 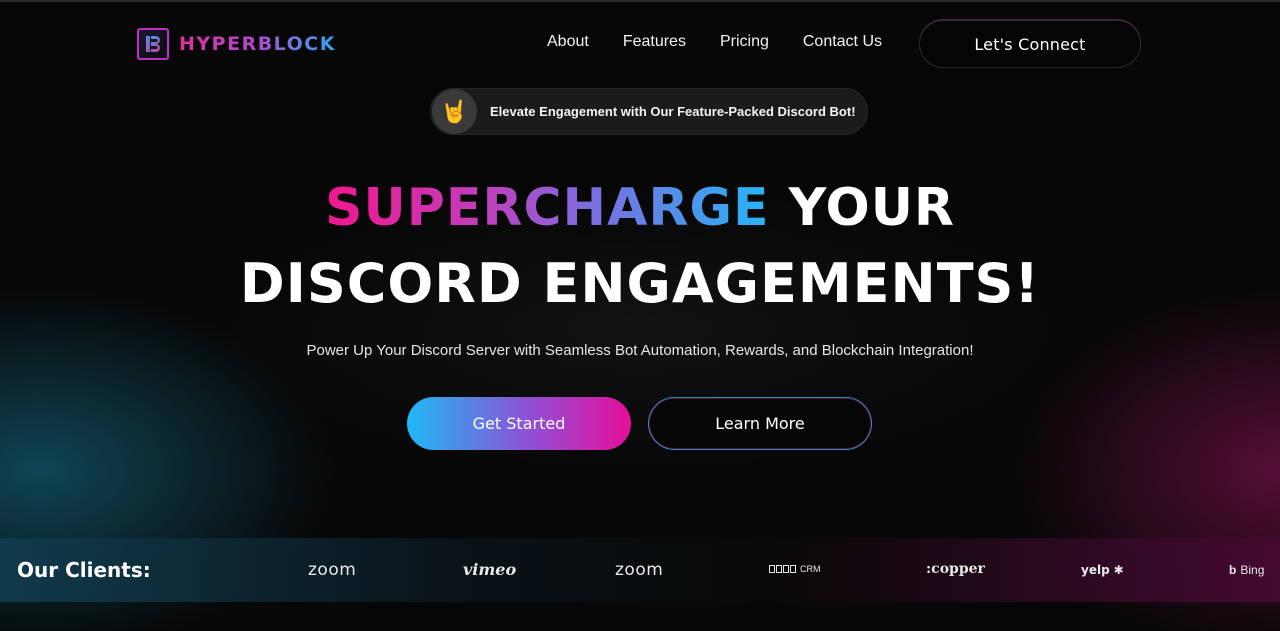 I want to click on client-logo-text: yelp, so click(x=1095, y=570).